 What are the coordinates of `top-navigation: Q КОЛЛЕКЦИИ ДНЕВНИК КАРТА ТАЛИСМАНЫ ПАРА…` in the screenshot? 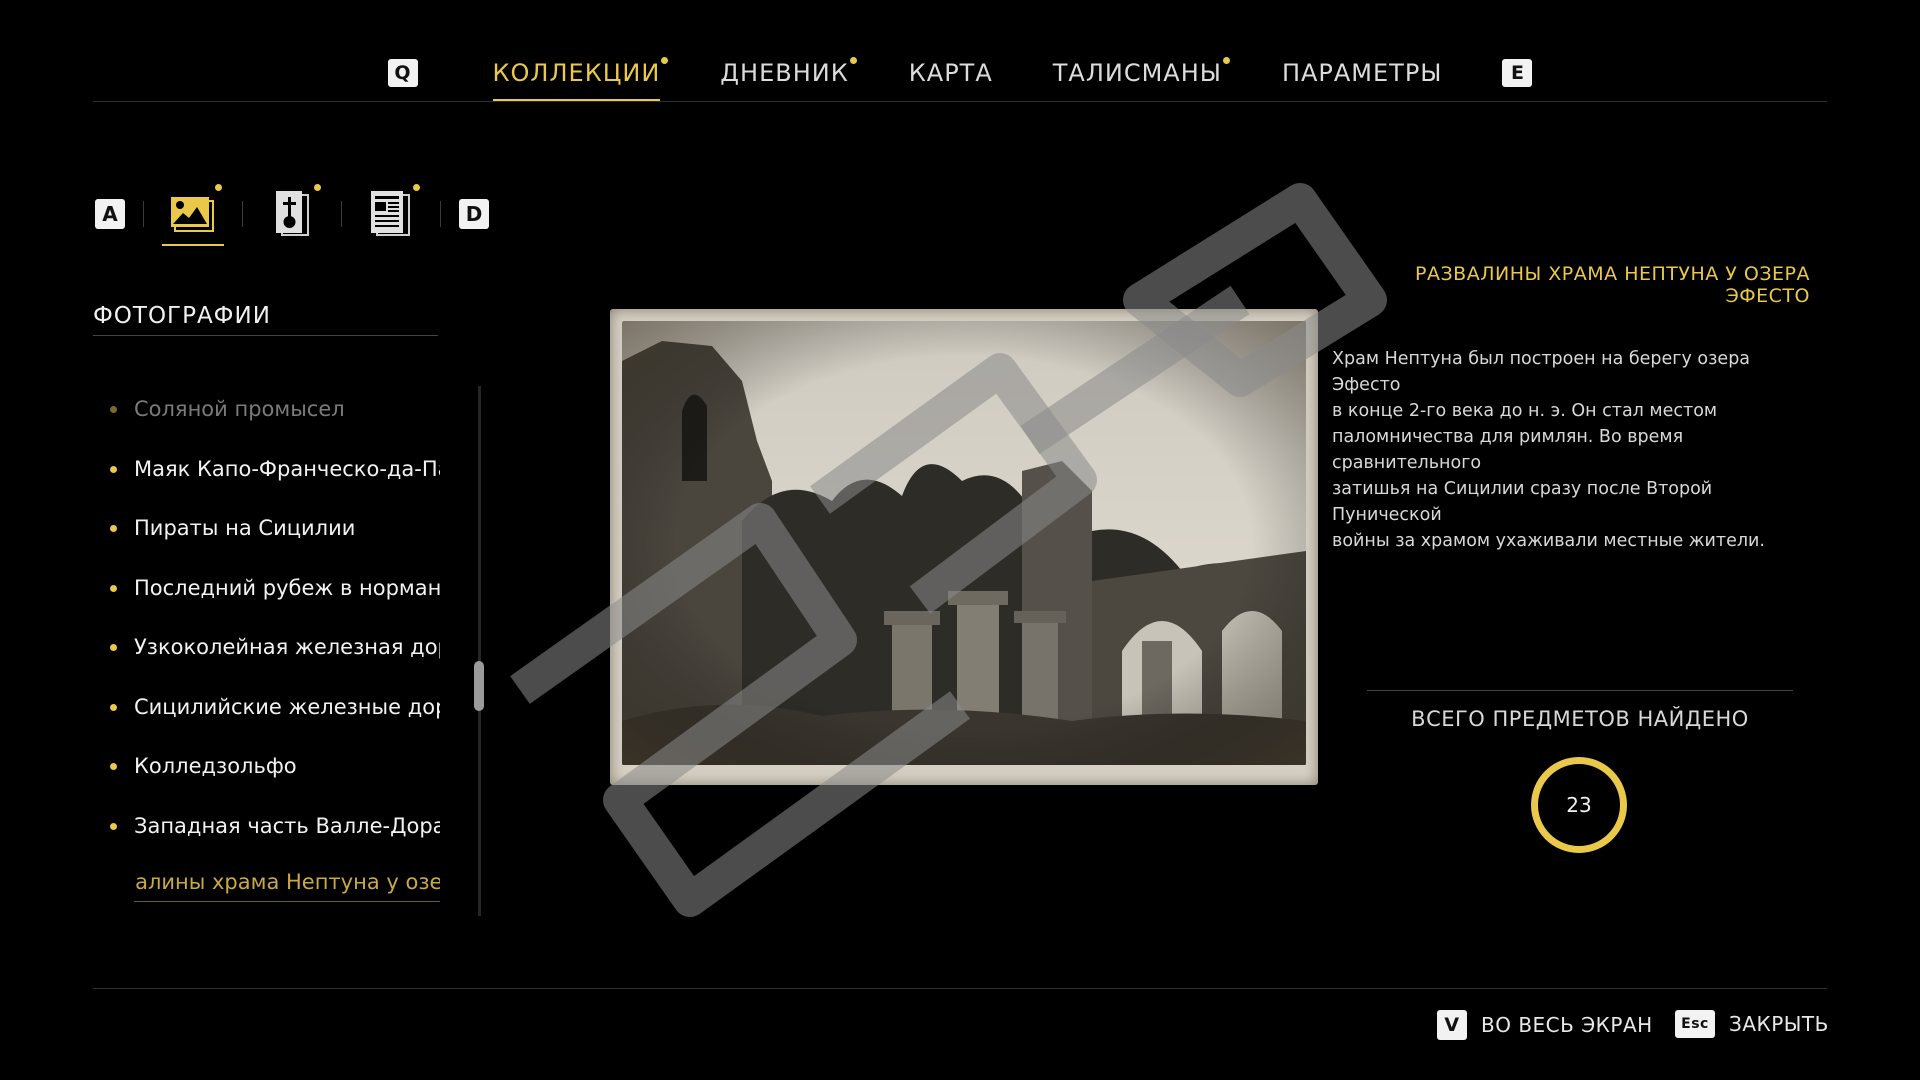 It's located at (960, 71).